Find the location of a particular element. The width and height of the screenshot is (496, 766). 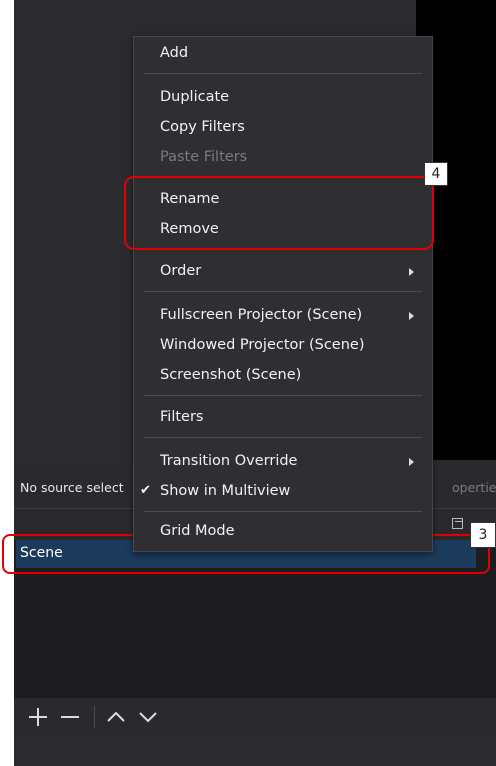

toolbar-divider is located at coordinates (94, 717).